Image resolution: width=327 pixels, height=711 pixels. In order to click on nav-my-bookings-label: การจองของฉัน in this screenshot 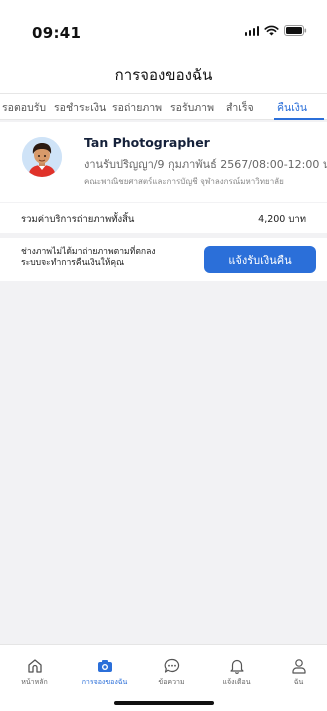, I will do `click(104, 682)`.